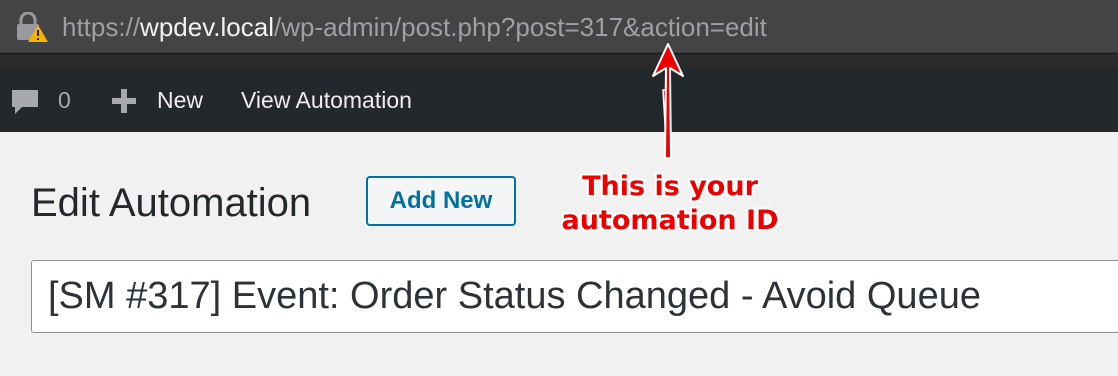 This screenshot has width=1118, height=376. Describe the element at coordinates (670, 186) in the screenshot. I see `annotation-line-1: This is your` at that location.